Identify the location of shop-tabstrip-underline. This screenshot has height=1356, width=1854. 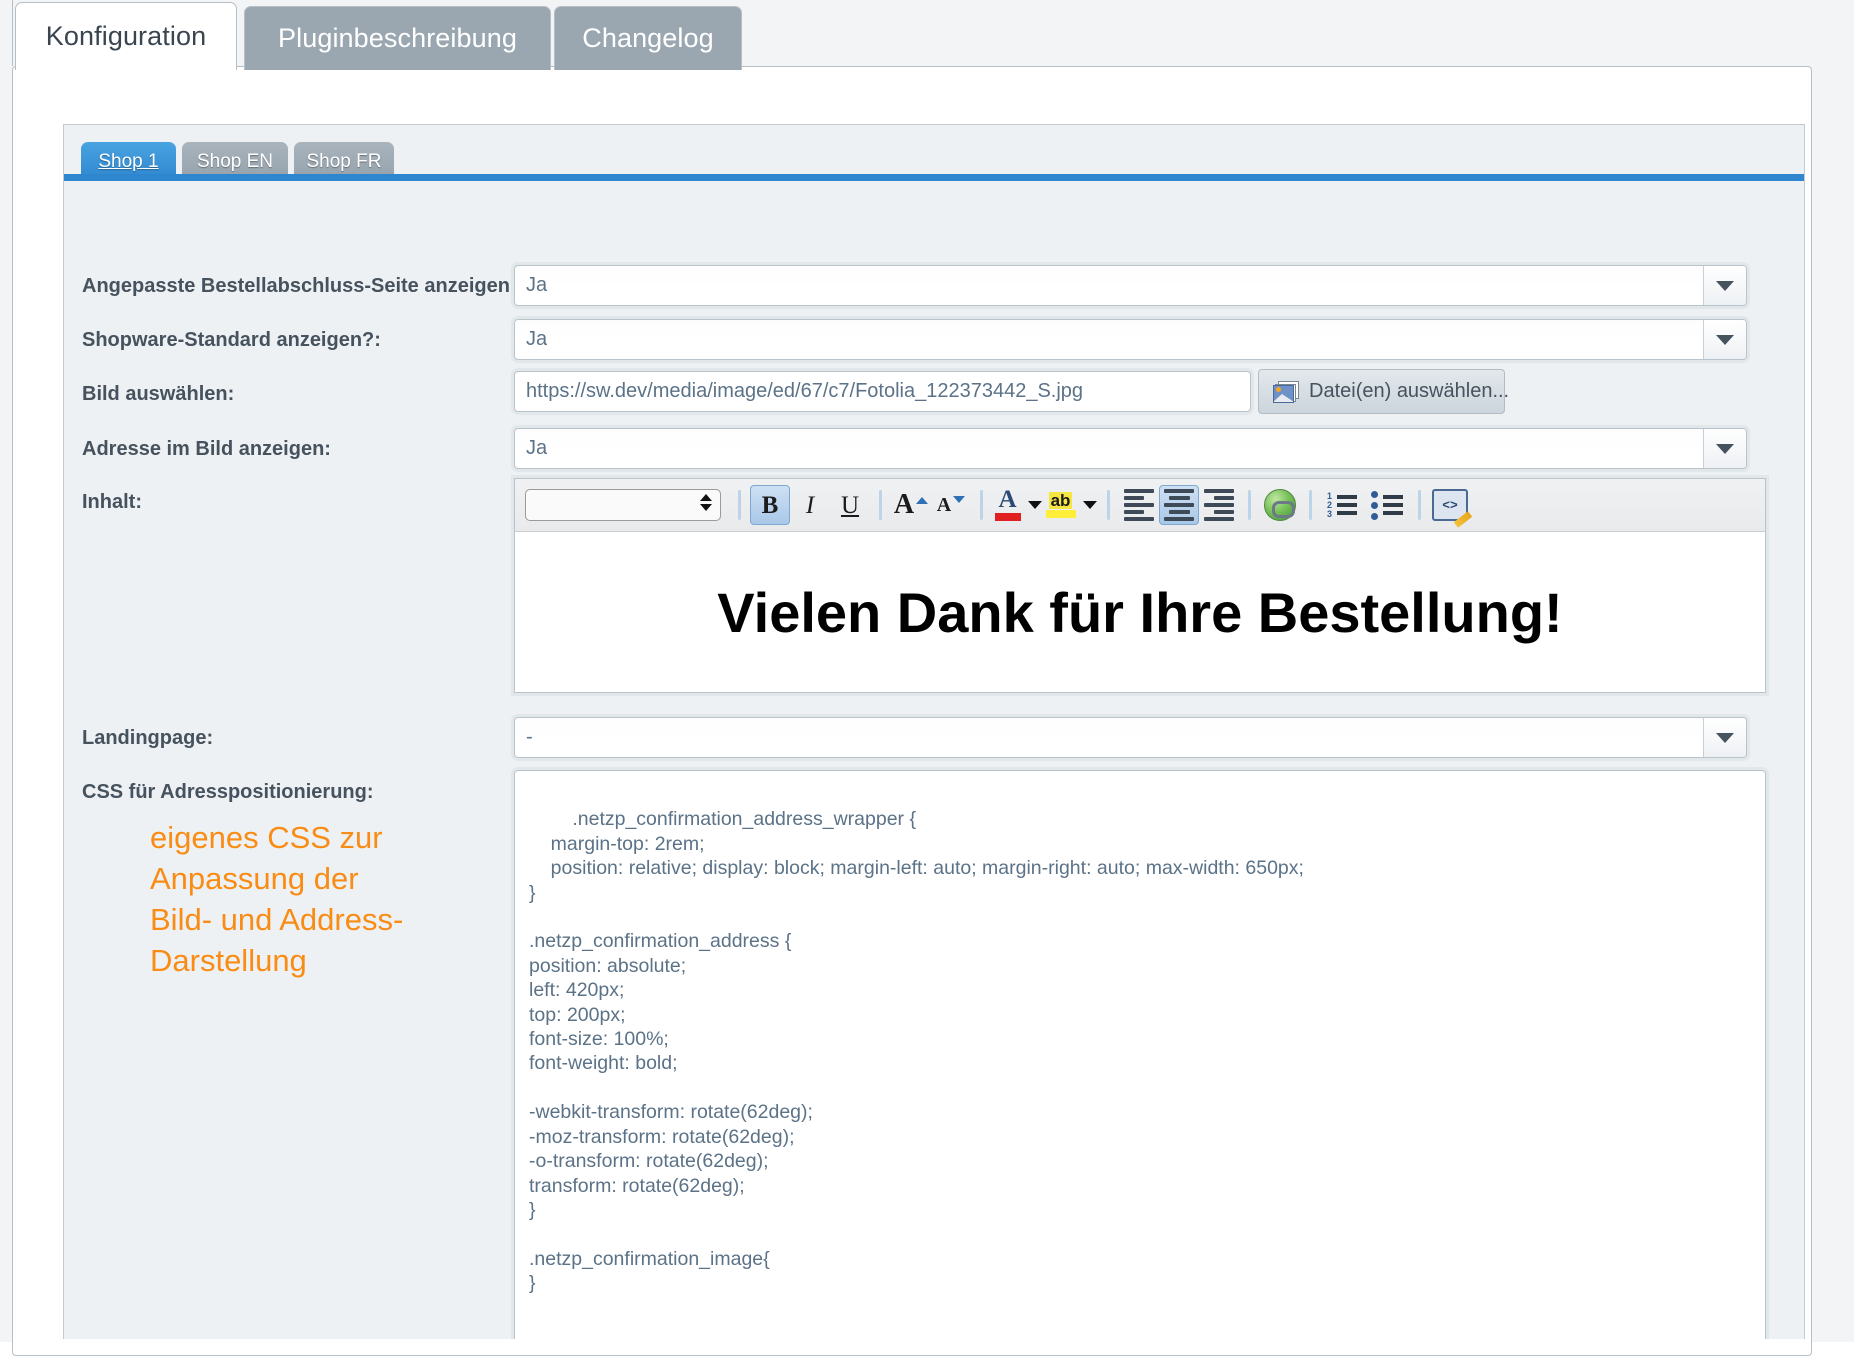
(934, 177).